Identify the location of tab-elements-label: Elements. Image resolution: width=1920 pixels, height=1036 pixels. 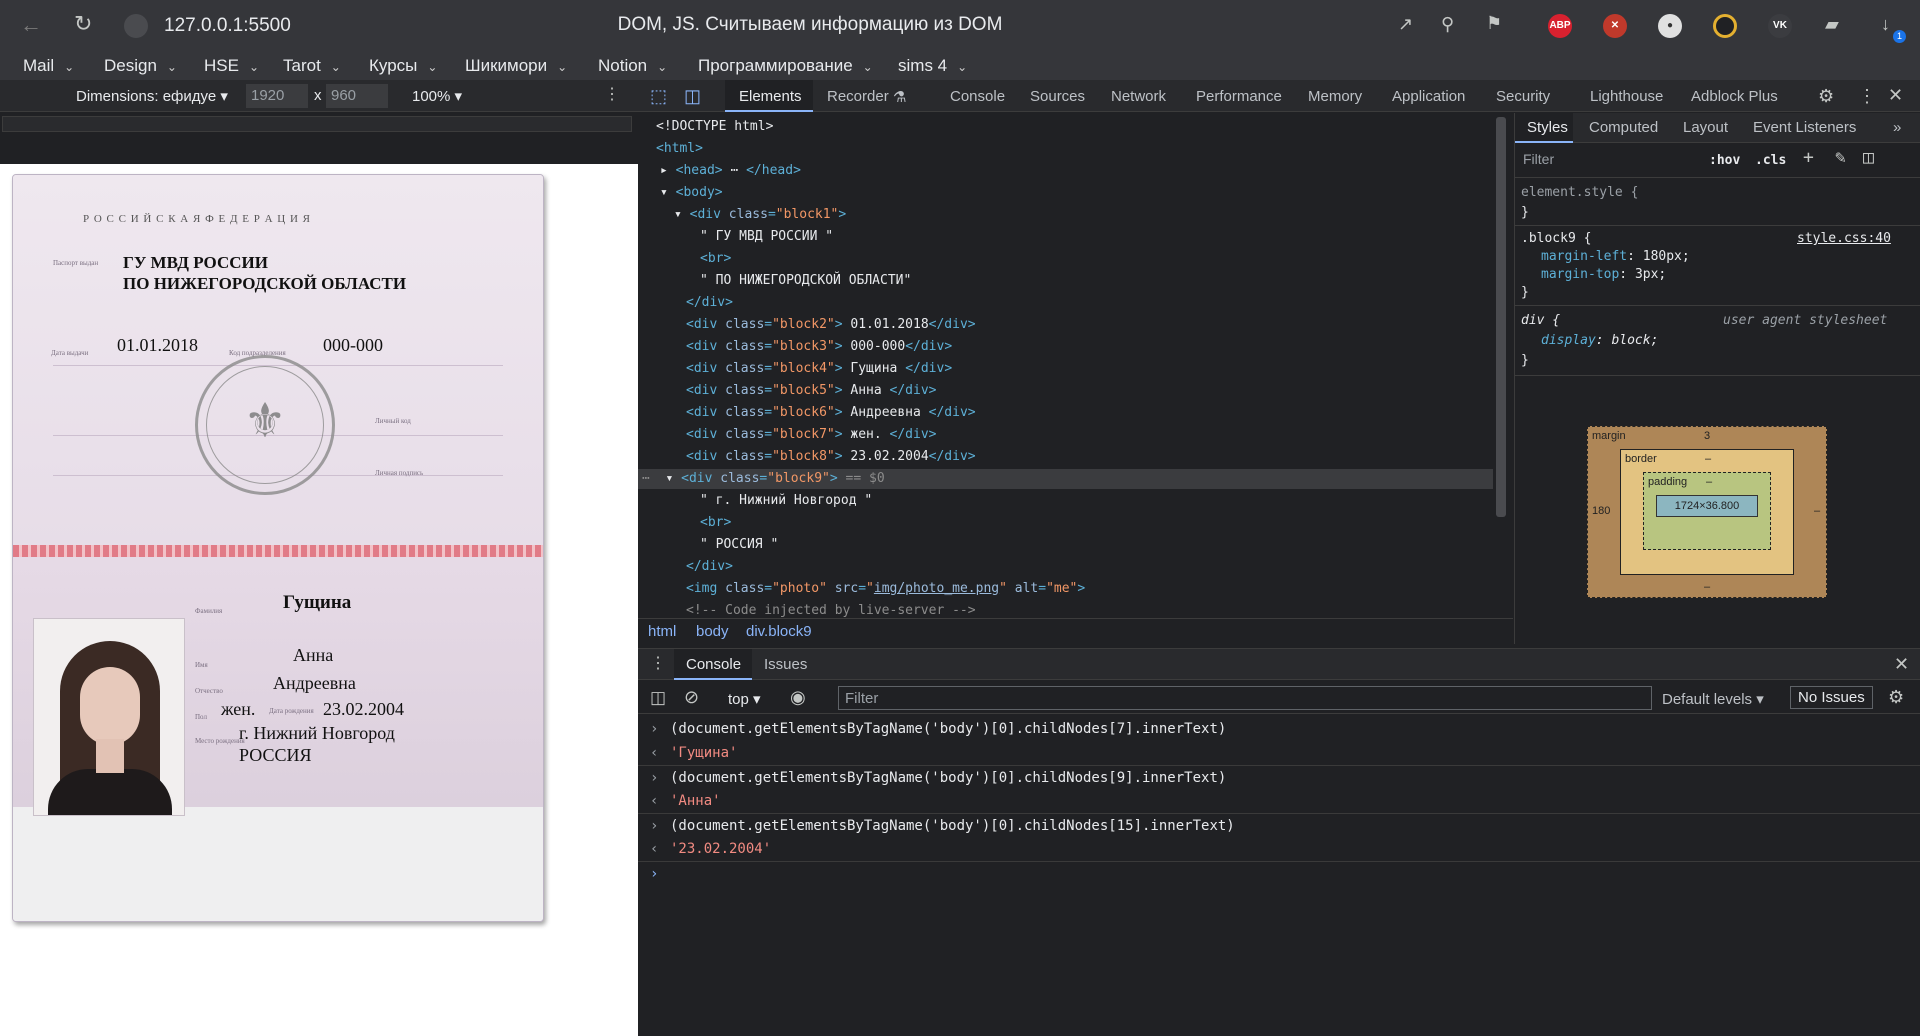
(770, 96).